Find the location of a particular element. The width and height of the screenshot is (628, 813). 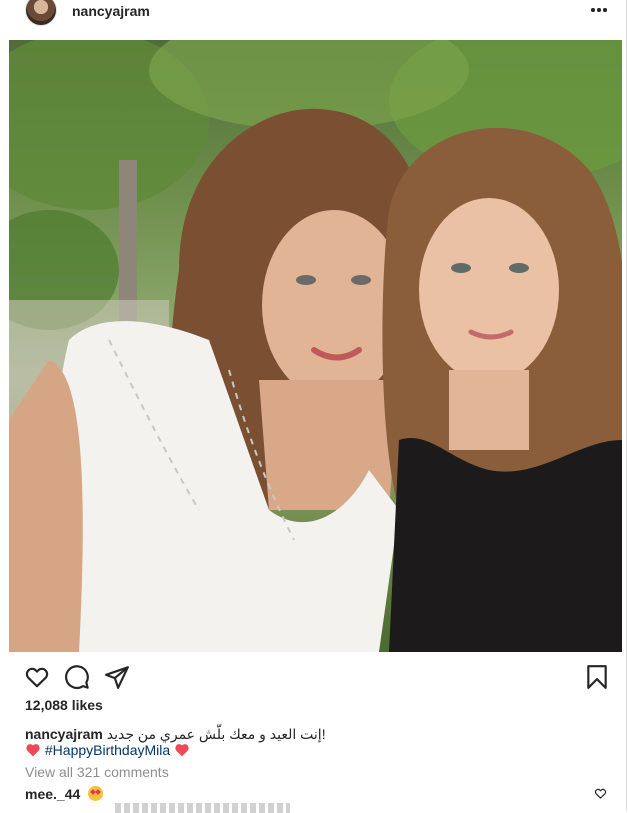

comment-icon is located at coordinates (77, 677).